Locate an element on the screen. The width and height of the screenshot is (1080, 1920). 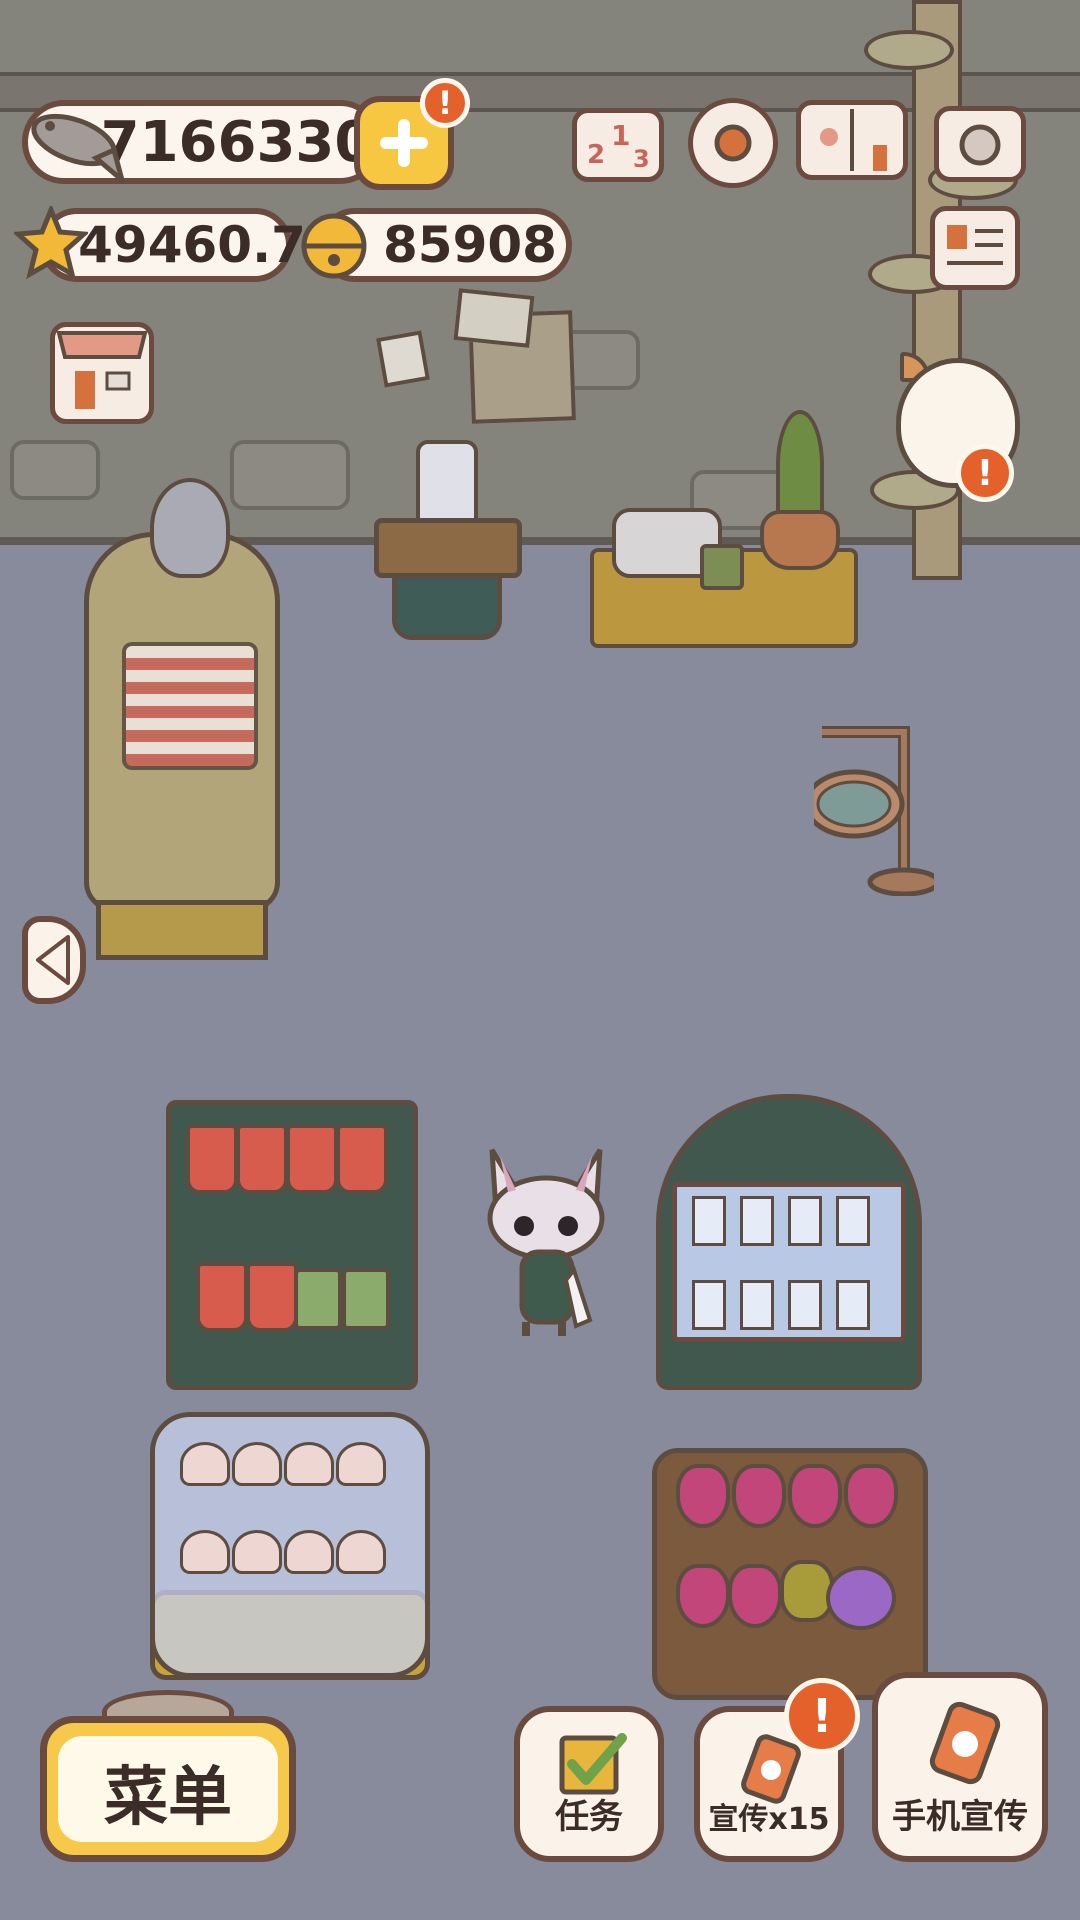
left-arrow-icon is located at coordinates (53, 960).